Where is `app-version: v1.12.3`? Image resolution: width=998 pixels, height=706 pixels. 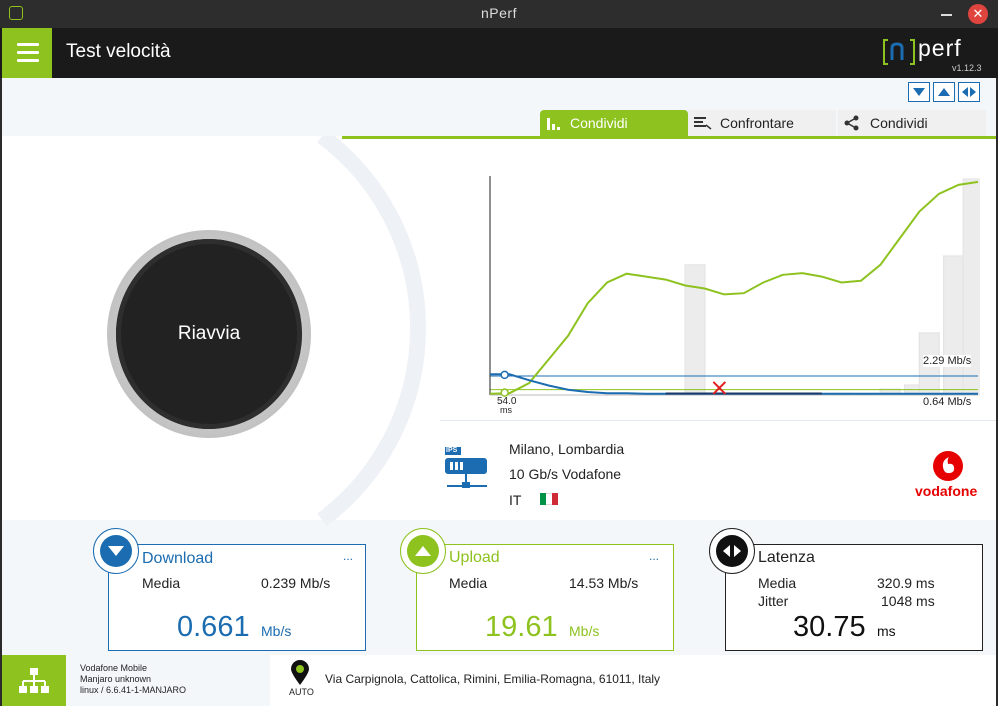 app-version: v1.12.3 is located at coordinates (967, 68).